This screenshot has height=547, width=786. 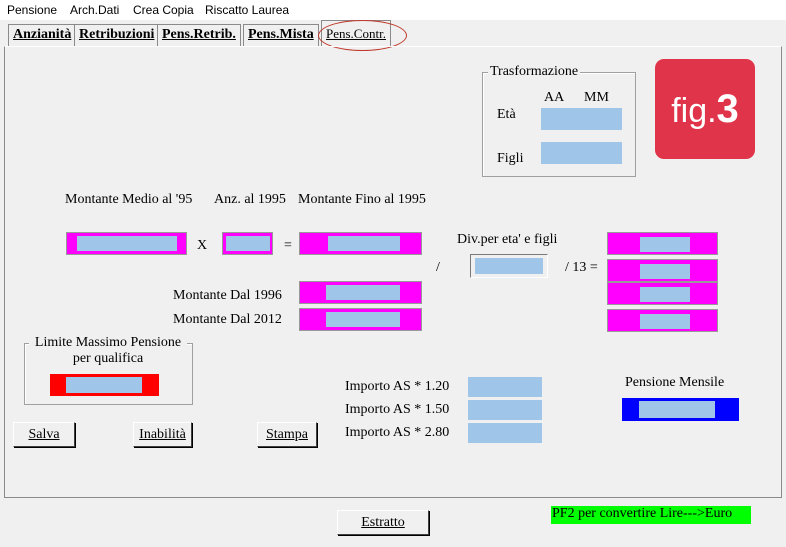 What do you see at coordinates (44, 434) in the screenshot?
I see `salva-button: Salva` at bounding box center [44, 434].